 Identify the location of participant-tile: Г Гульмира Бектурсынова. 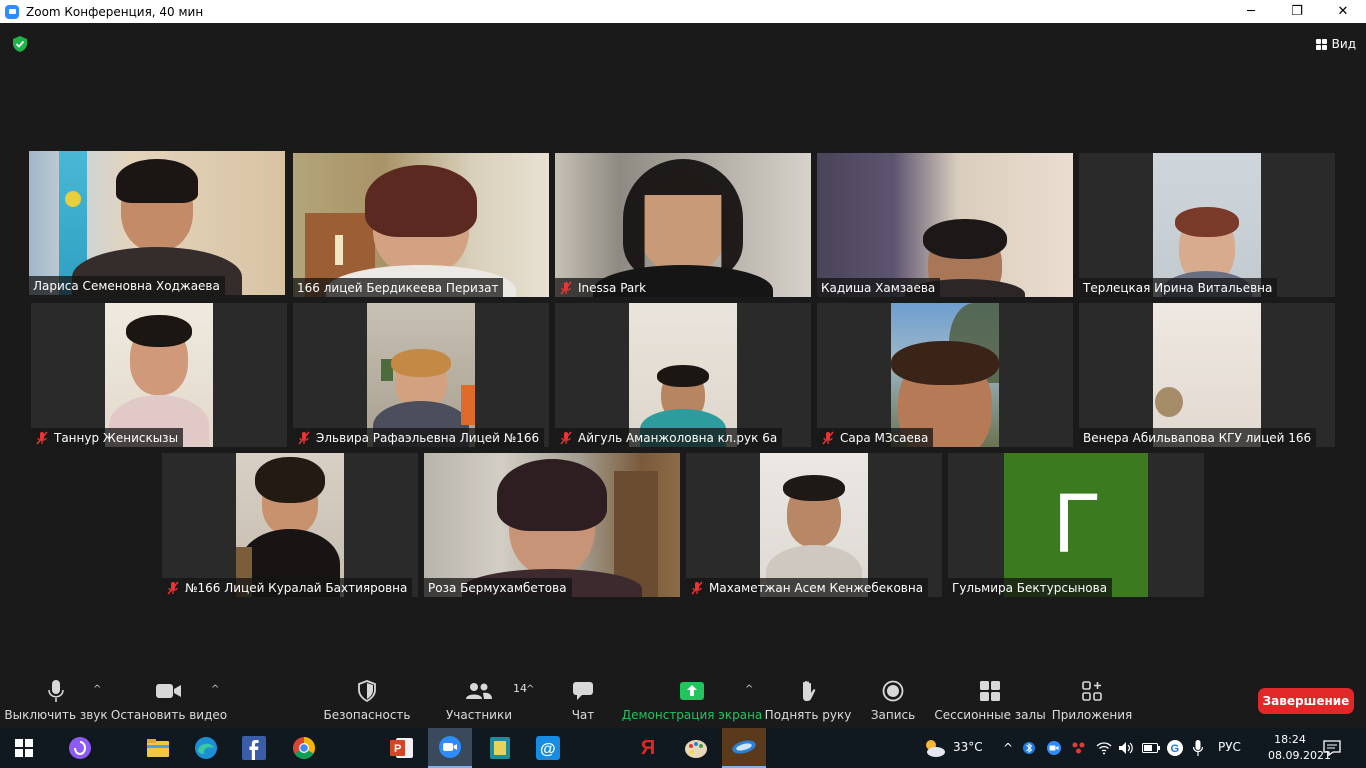
(1076, 525).